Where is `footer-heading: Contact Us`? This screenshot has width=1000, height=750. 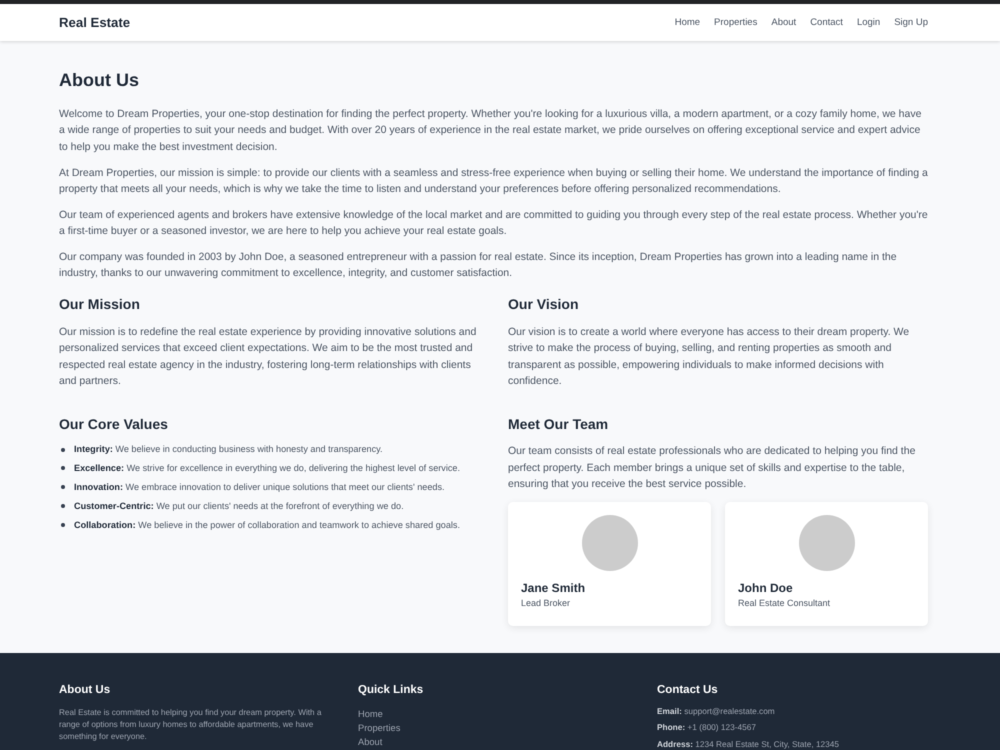 footer-heading: Contact Us is located at coordinates (688, 690).